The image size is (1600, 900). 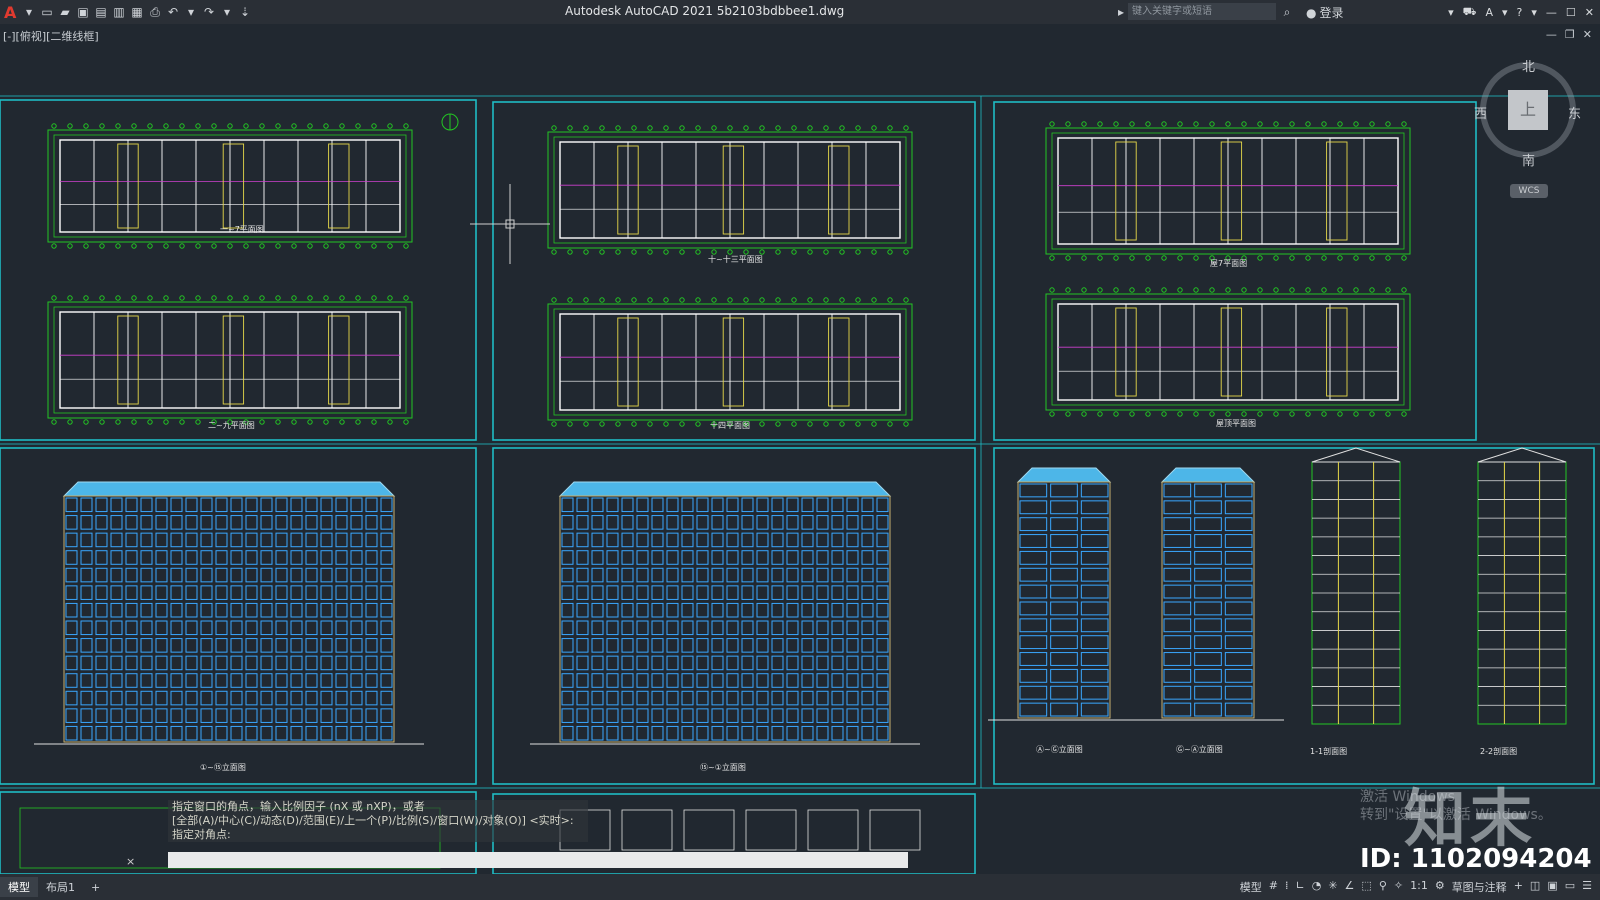 I want to click on maximize-icon: ☐, so click(x=1571, y=12).